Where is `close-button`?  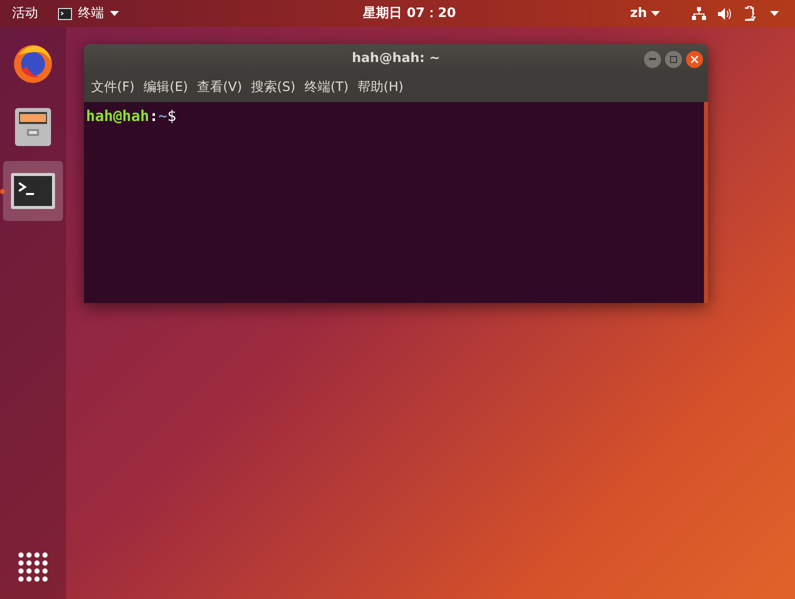 close-button is located at coordinates (694, 59).